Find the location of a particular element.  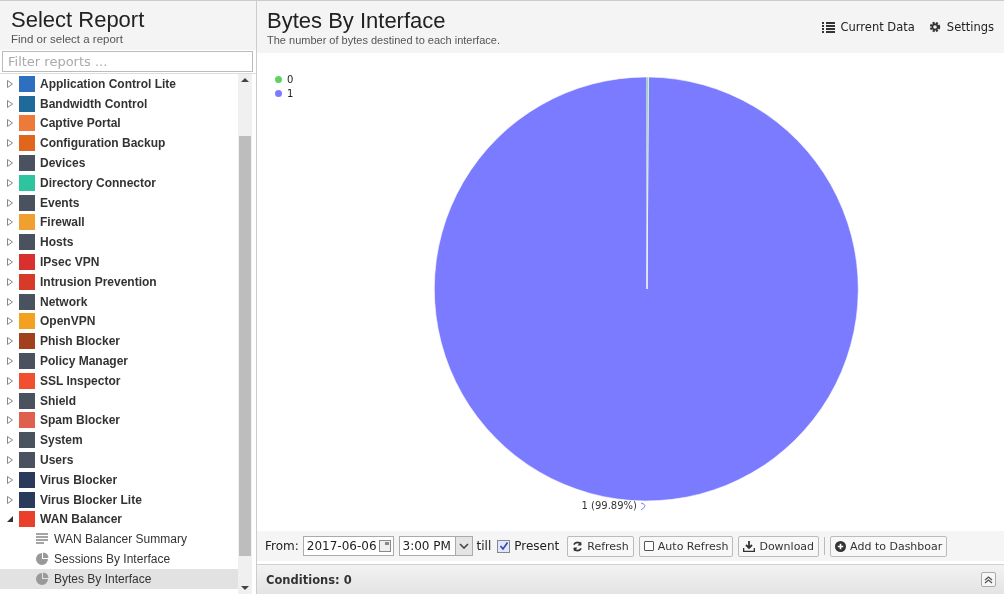

date-field: 2017-06-06 is located at coordinates (348, 546).